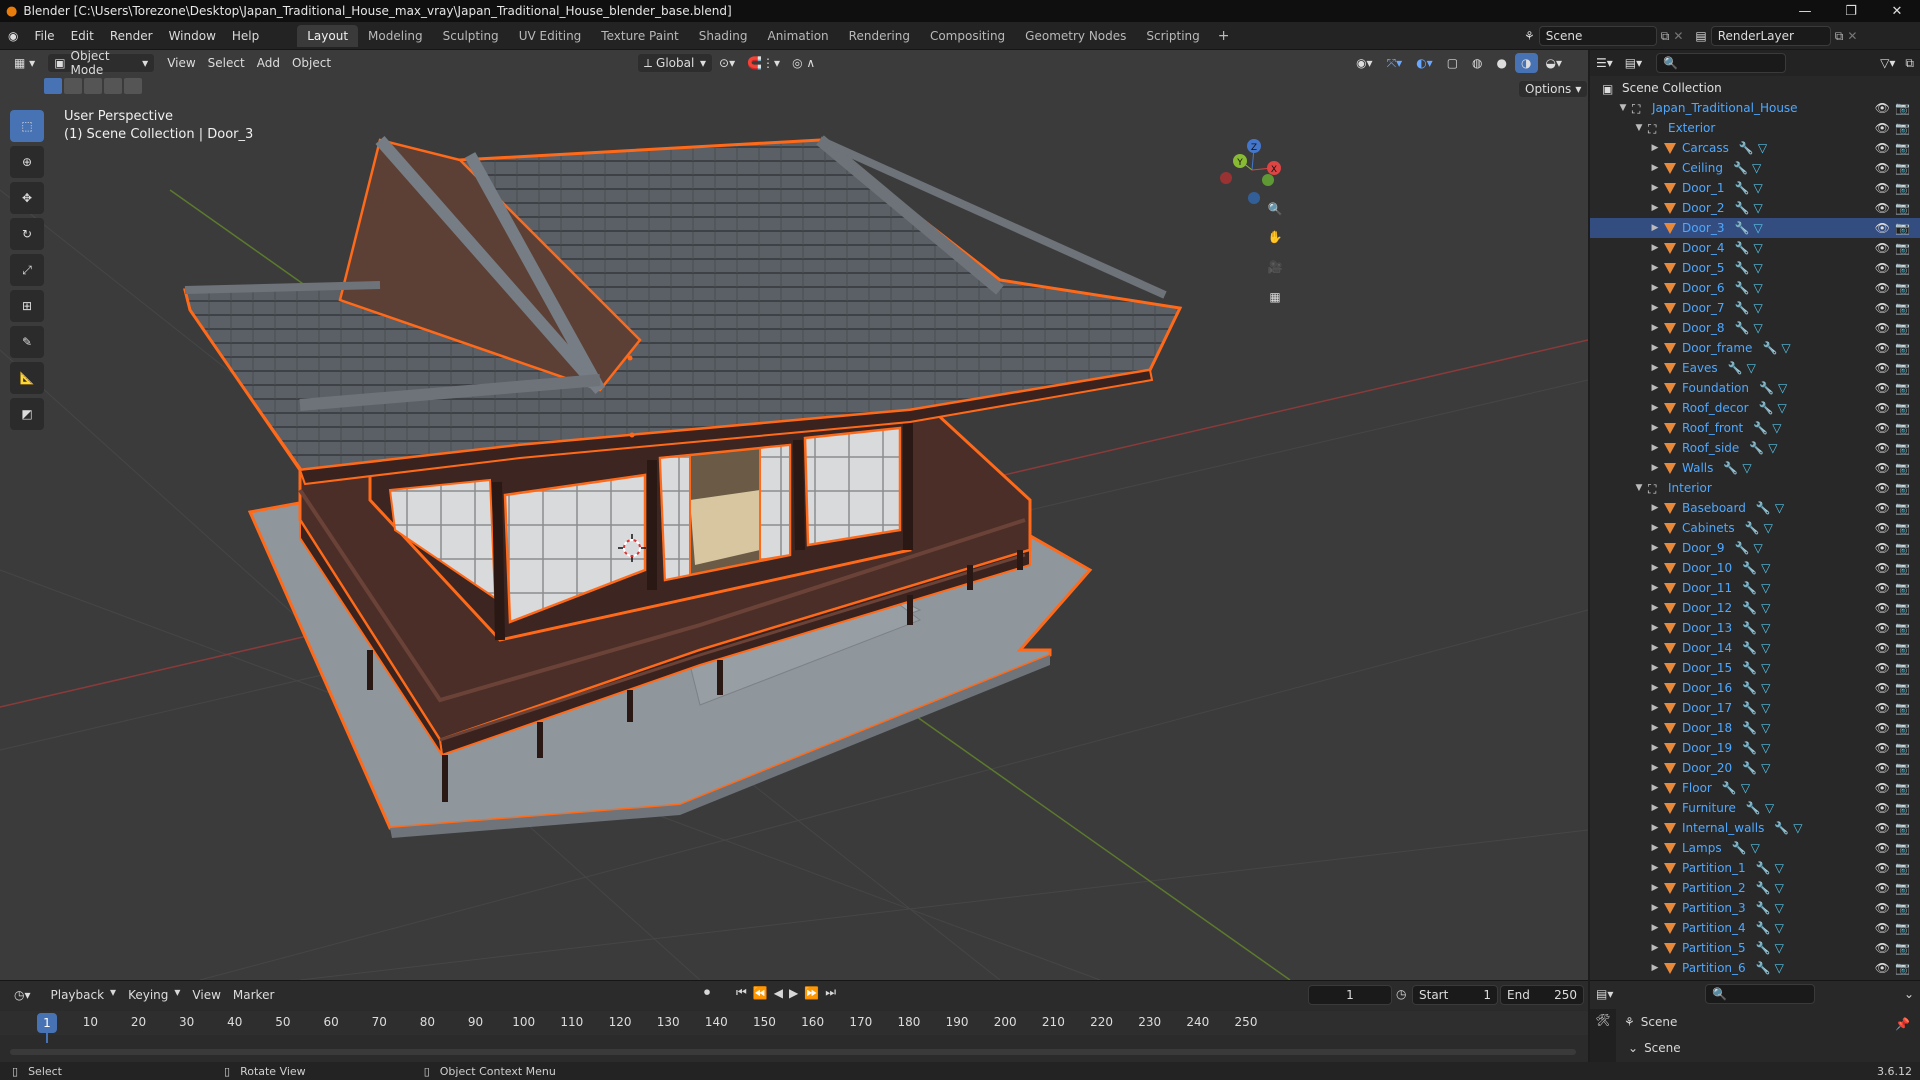 The height and width of the screenshot is (1080, 1920). Describe the element at coordinates (27, 378) in the screenshot. I see `measure-tool-icon: 📐` at that location.